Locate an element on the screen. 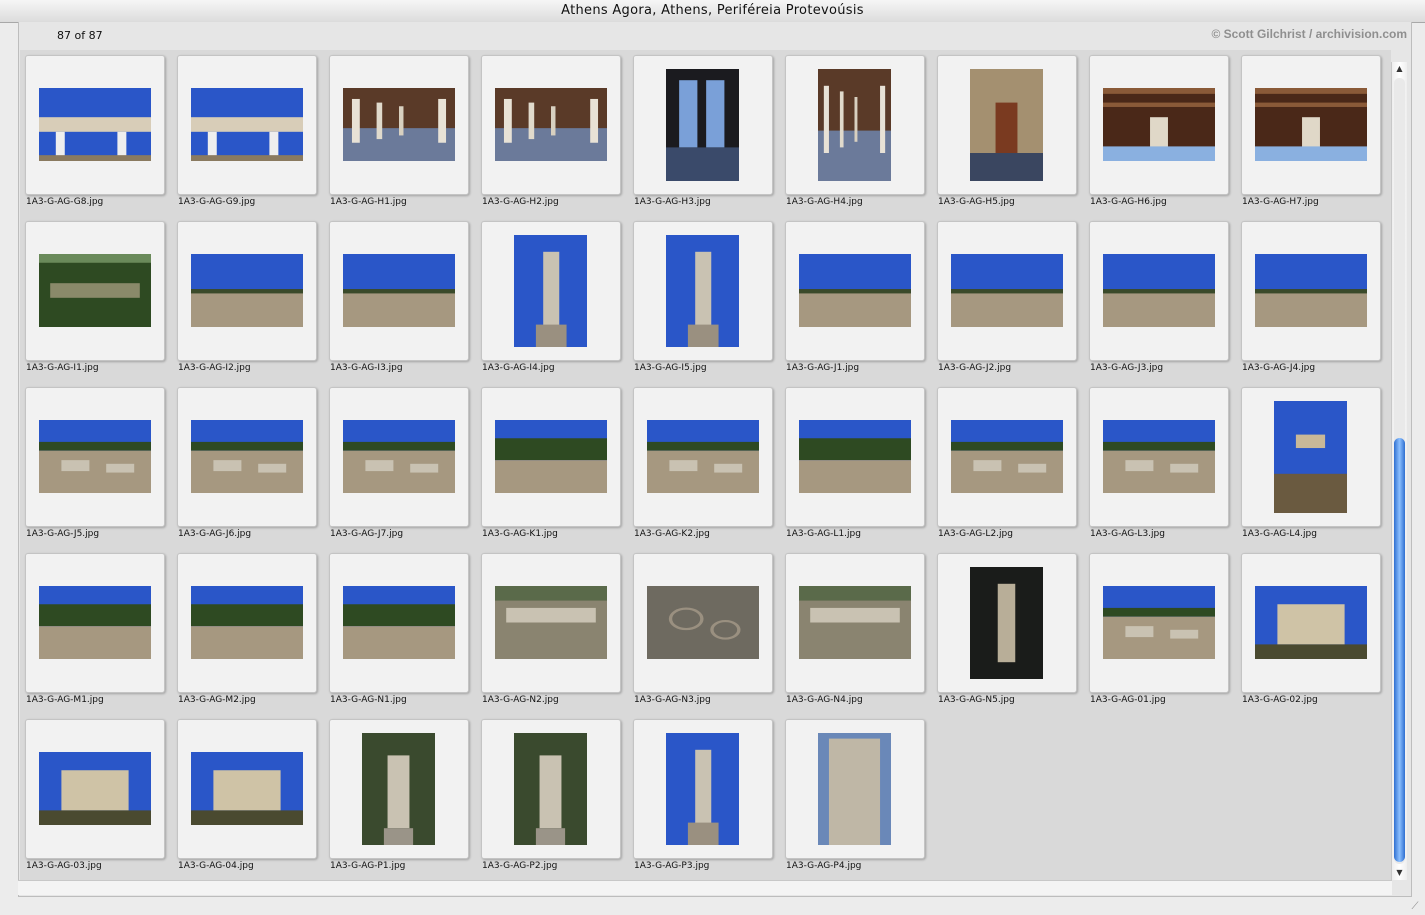 Image resolution: width=1425 pixels, height=915 pixels. thumbnail-item: 1A3-G-AG-N2.jpg is located at coordinates (552, 631).